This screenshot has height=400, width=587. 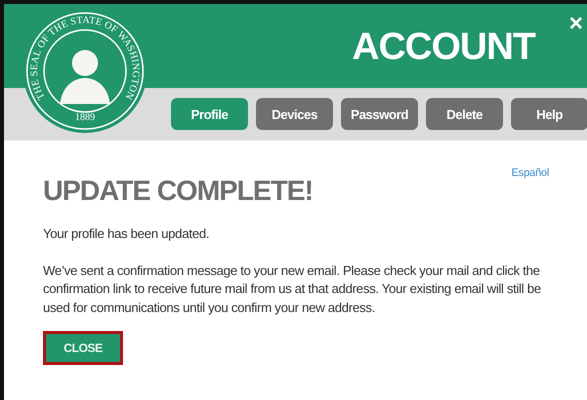 I want to click on tab: Password, so click(x=379, y=114).